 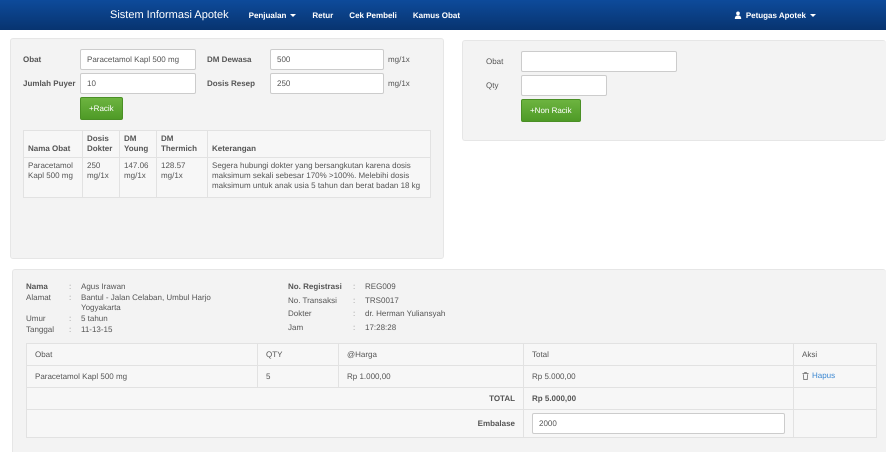 I want to click on user-menu: Petugas Apotek, so click(x=775, y=15).